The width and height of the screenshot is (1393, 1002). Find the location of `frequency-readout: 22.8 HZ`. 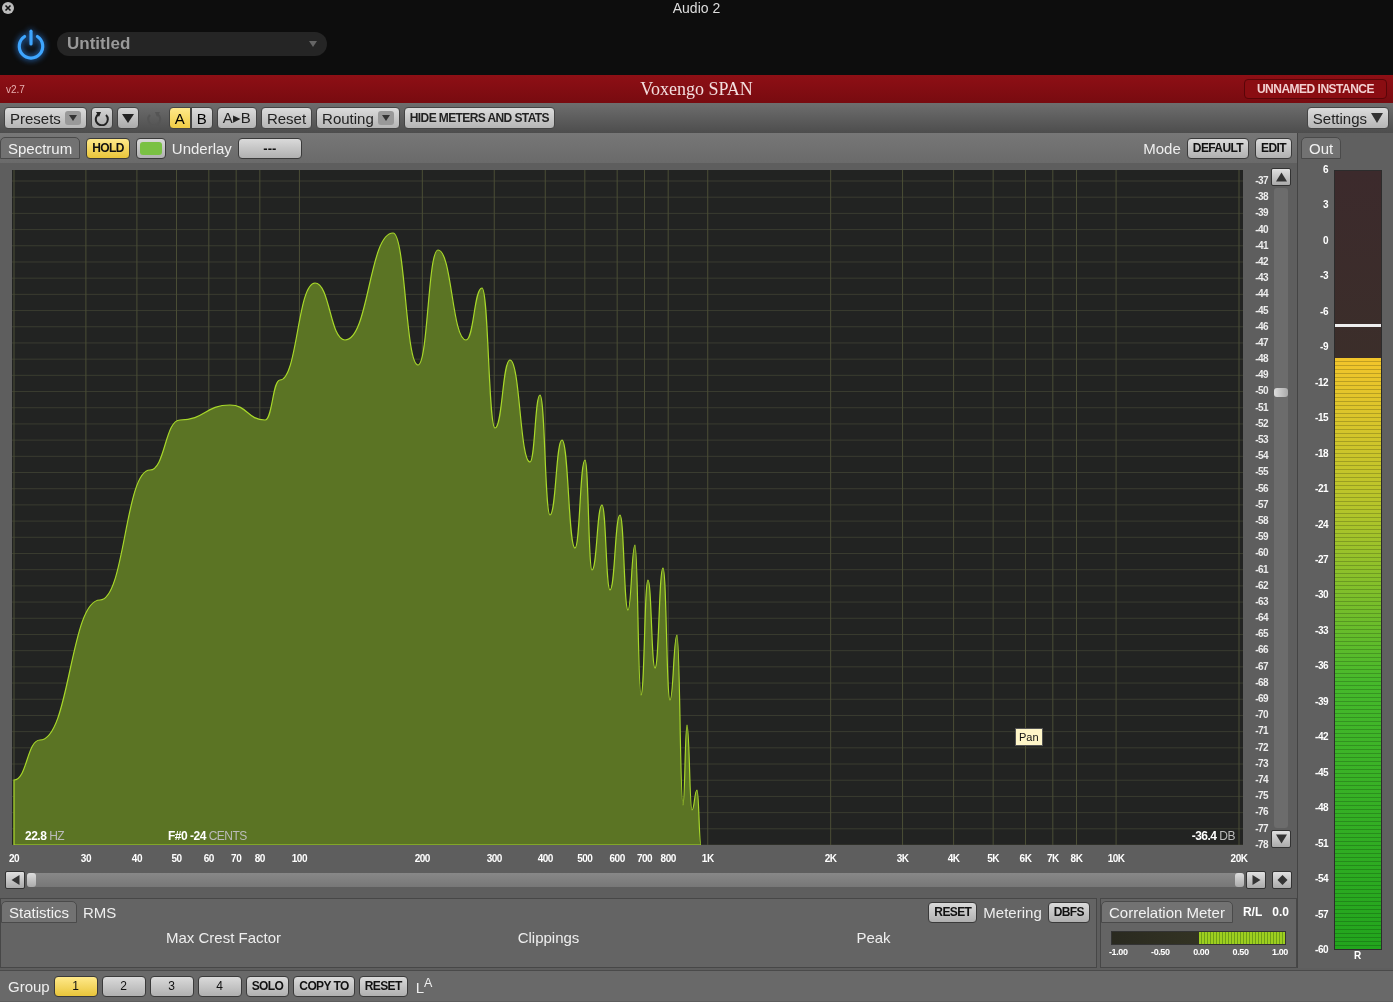

frequency-readout: 22.8 HZ is located at coordinates (45, 836).